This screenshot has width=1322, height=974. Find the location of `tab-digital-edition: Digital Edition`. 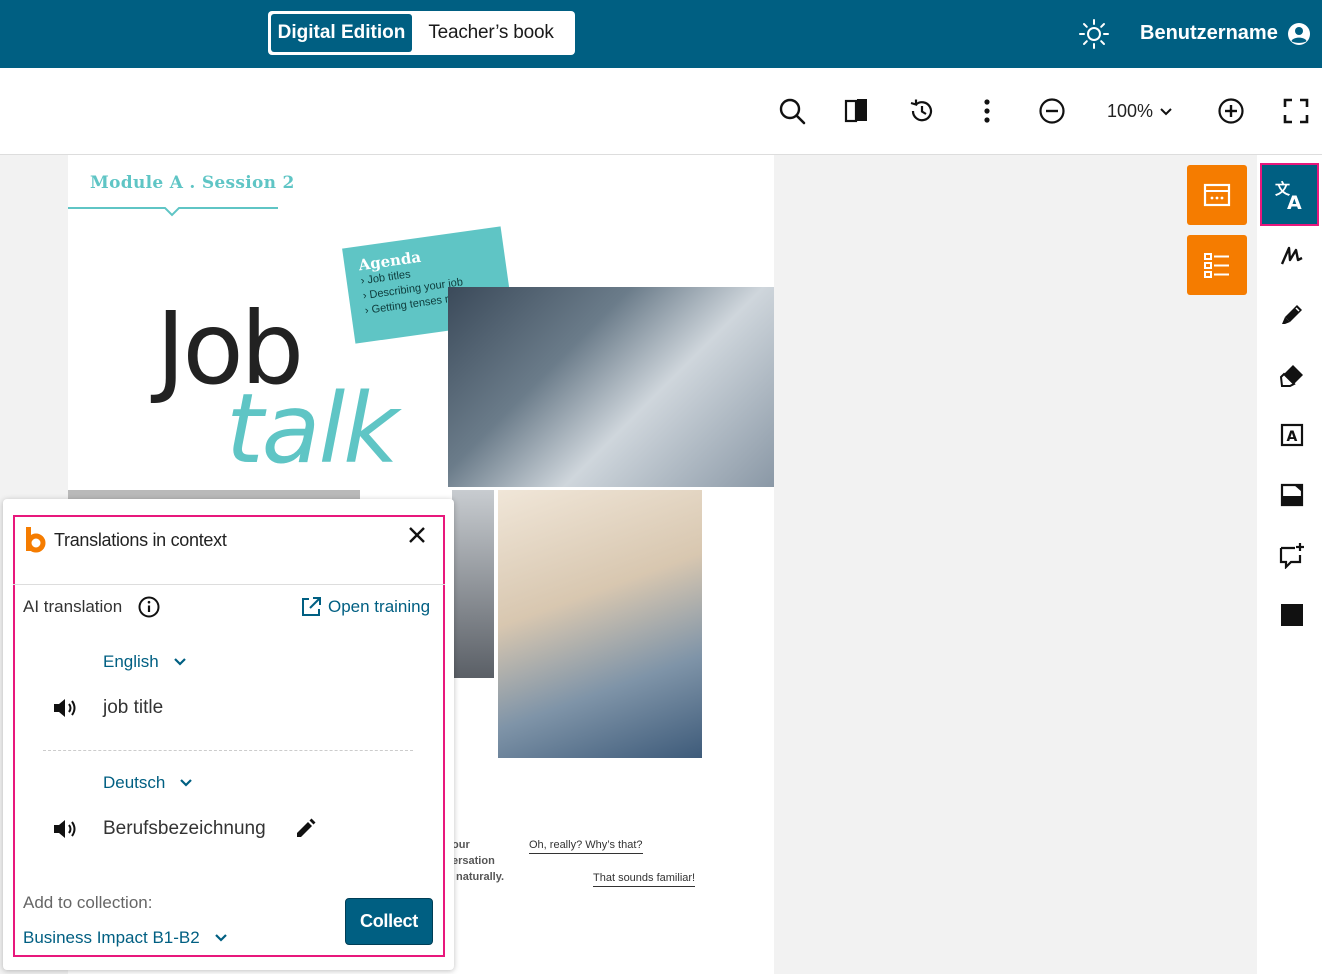

tab-digital-edition: Digital Edition is located at coordinates (341, 33).